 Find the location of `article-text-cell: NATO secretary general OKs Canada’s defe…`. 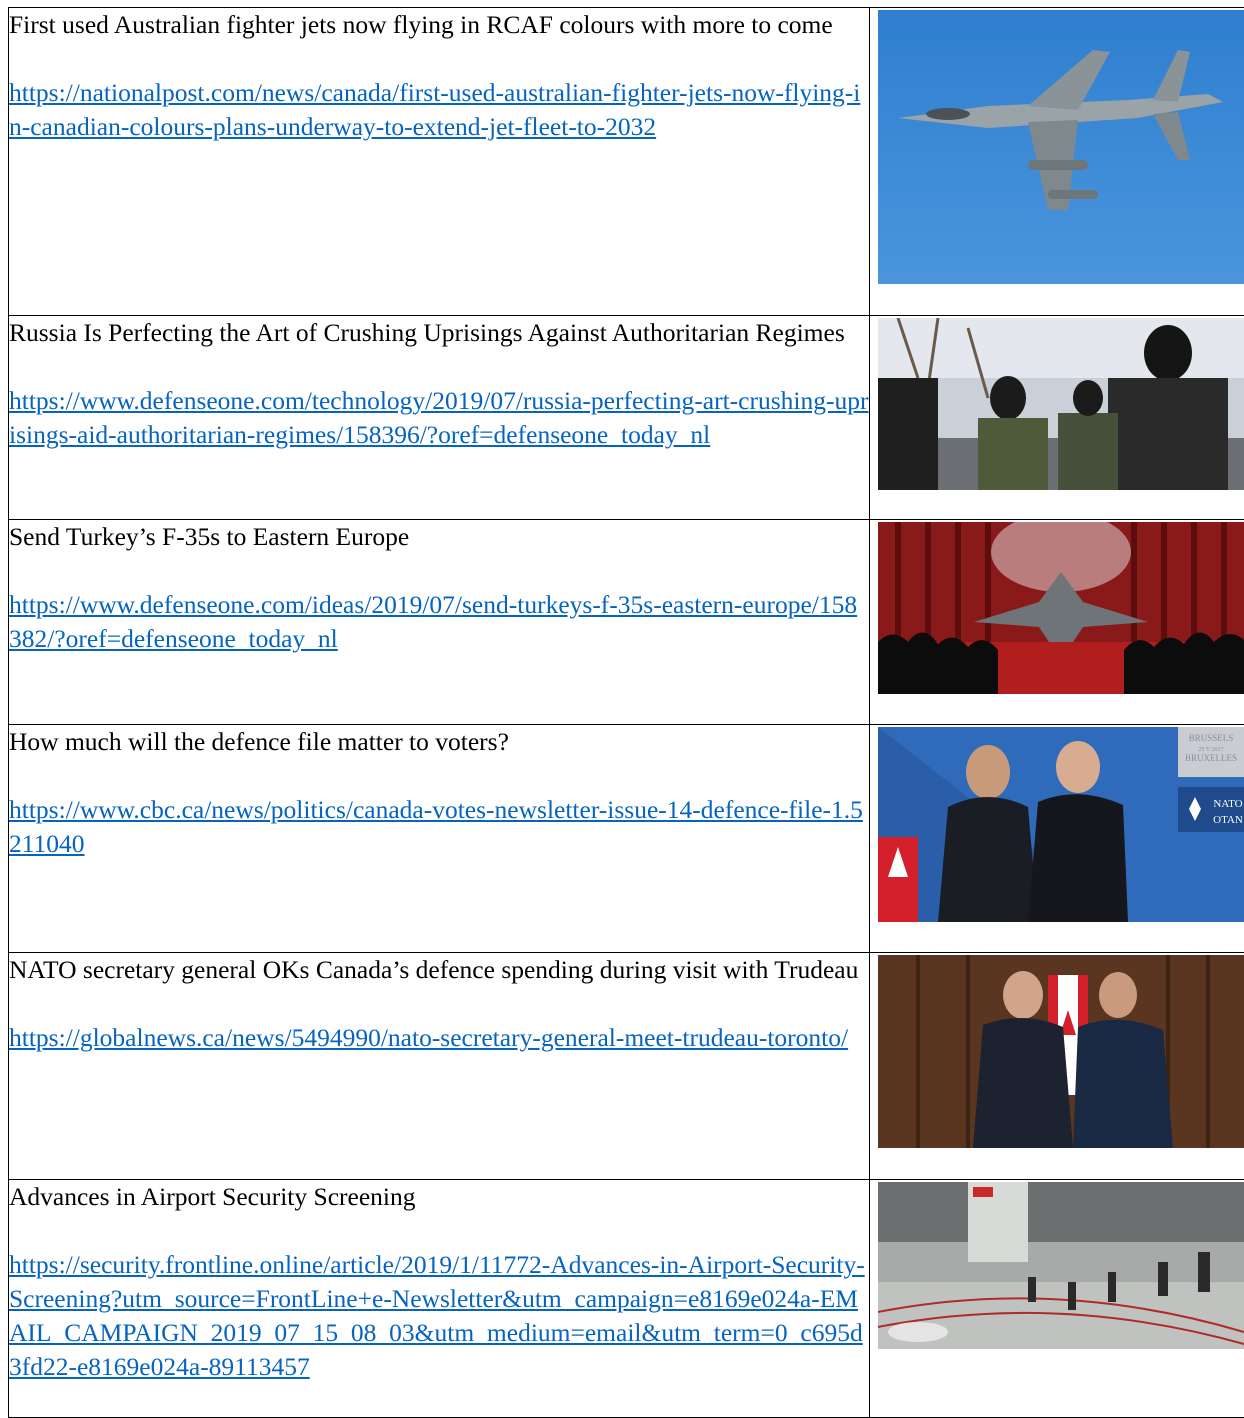

article-text-cell: NATO secretary general OKs Canada’s defe… is located at coordinates (439, 1066).